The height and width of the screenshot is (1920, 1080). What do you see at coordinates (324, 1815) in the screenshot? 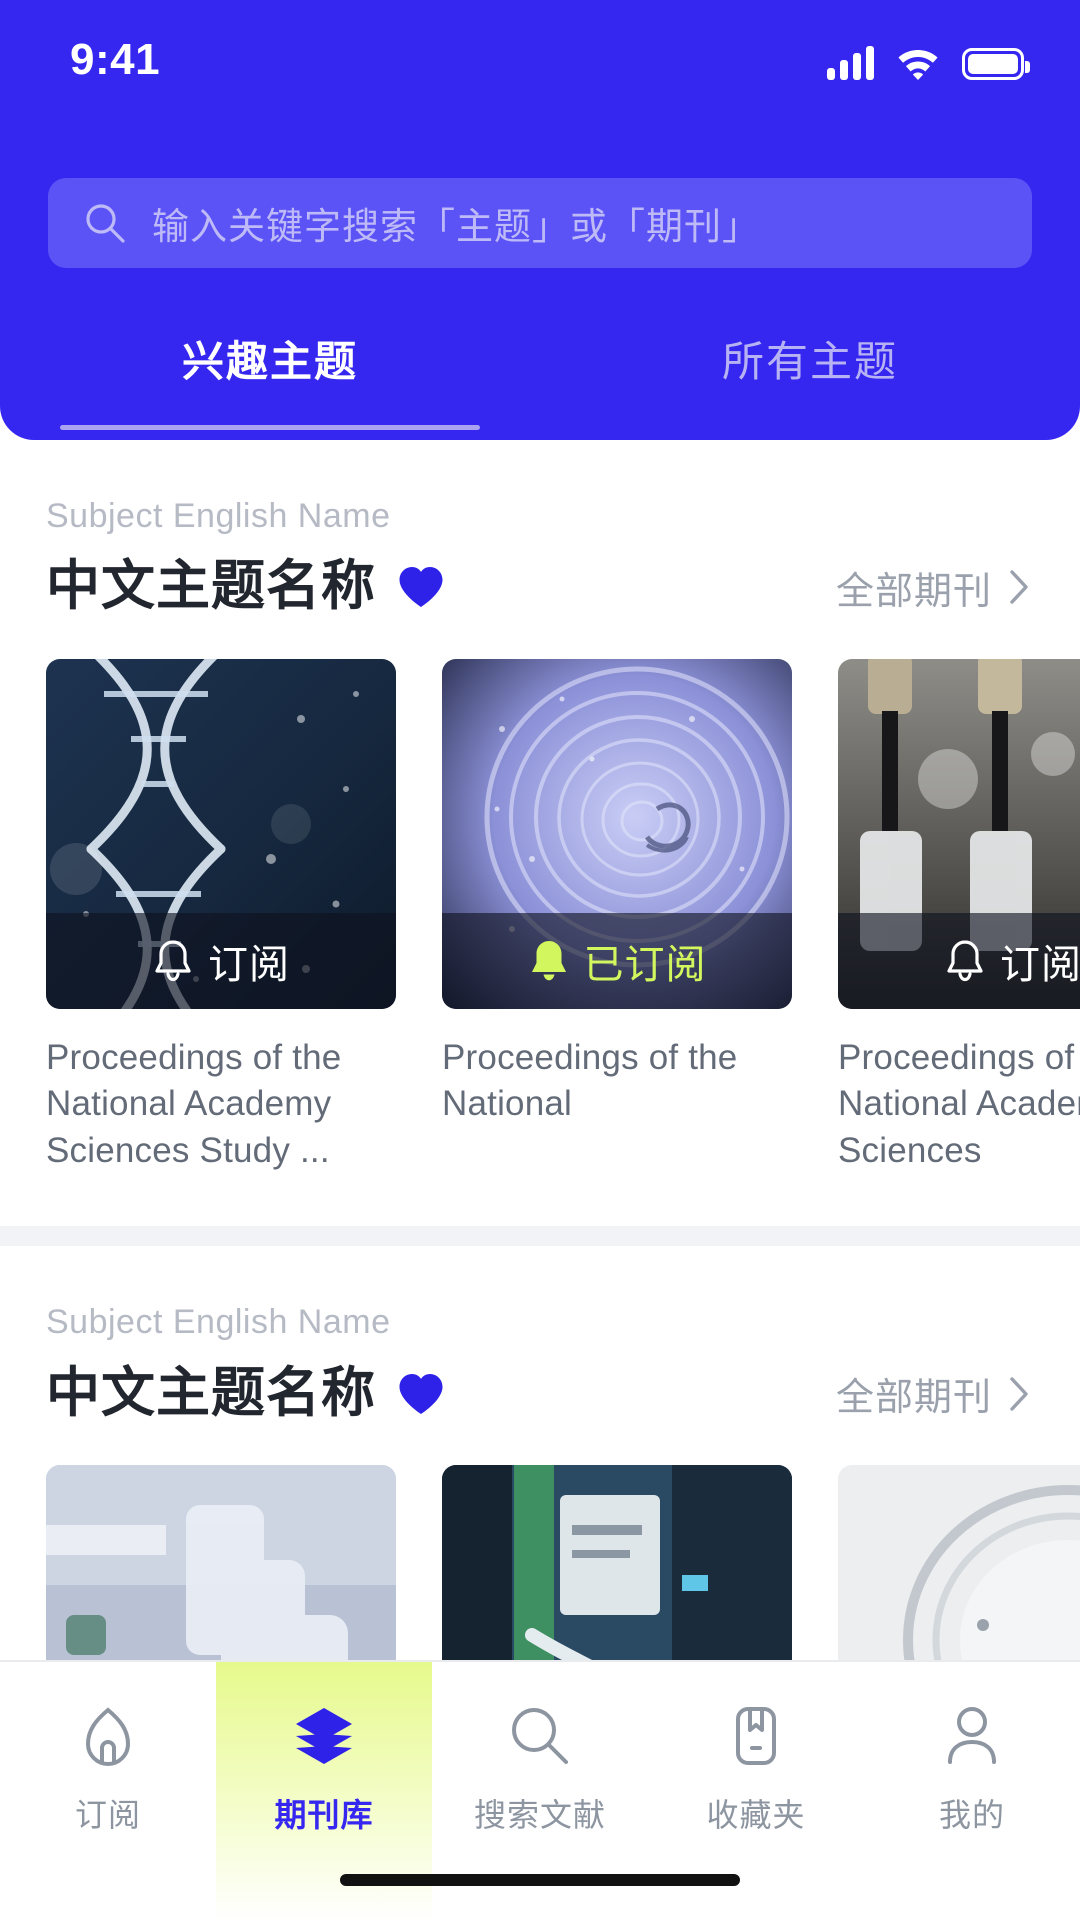
I see `nav-label: 期刊库` at bounding box center [324, 1815].